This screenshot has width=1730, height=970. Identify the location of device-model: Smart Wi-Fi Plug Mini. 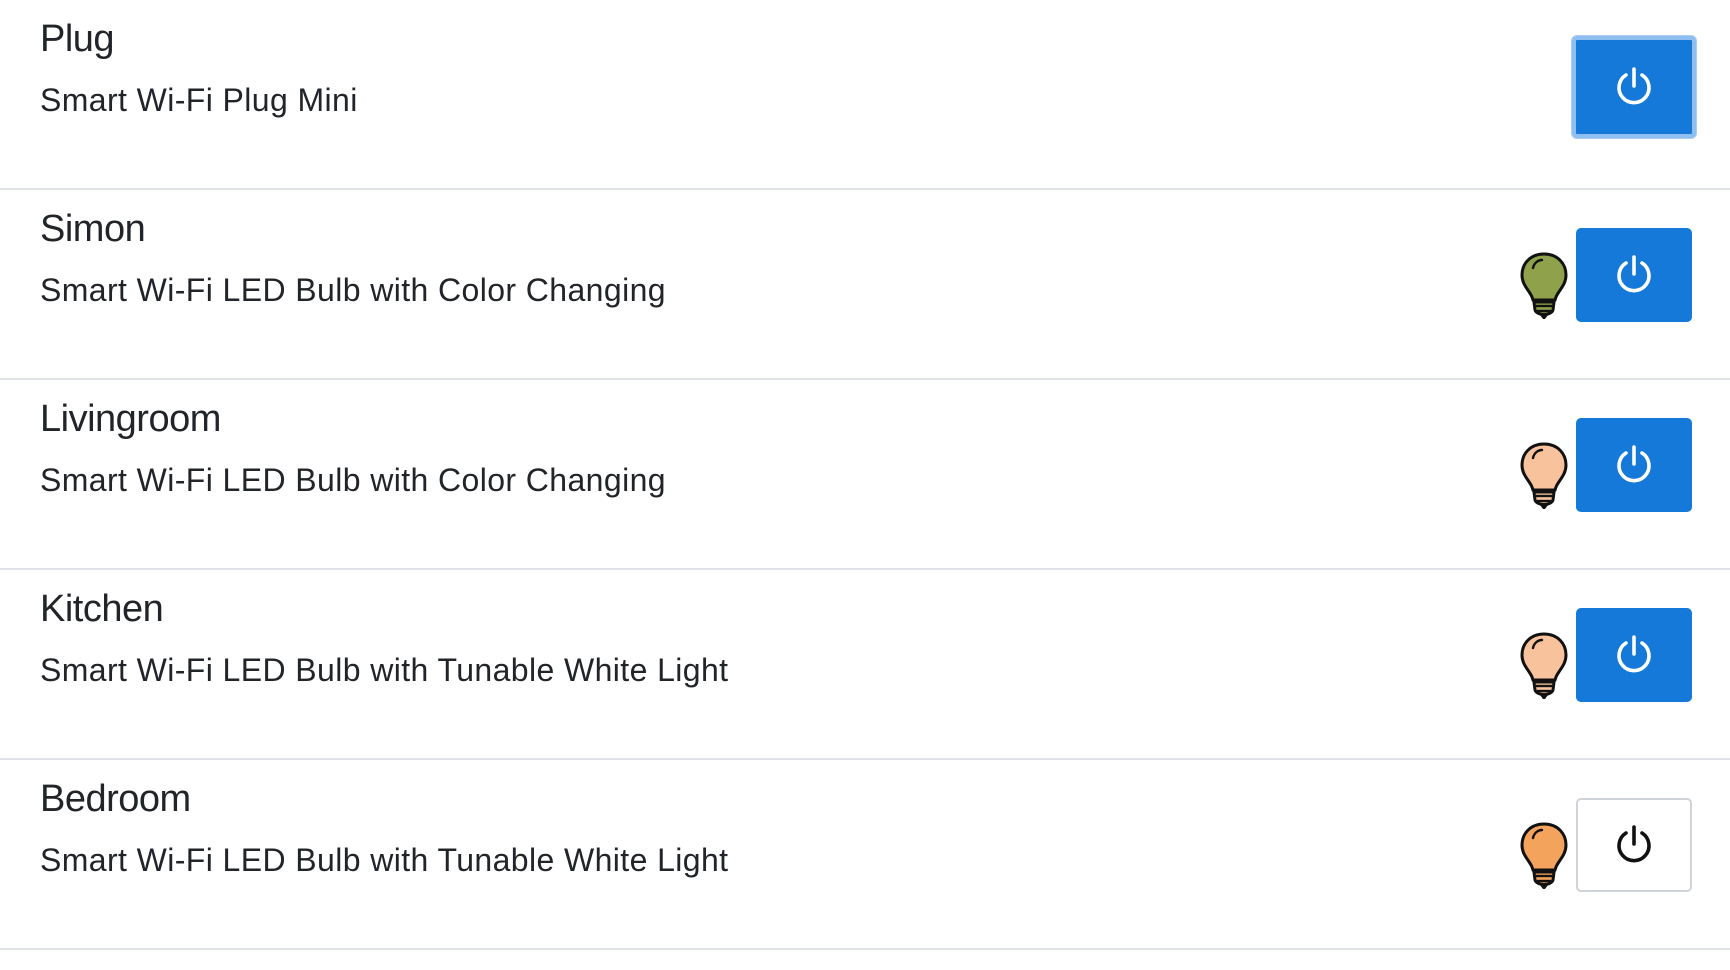
(199, 100).